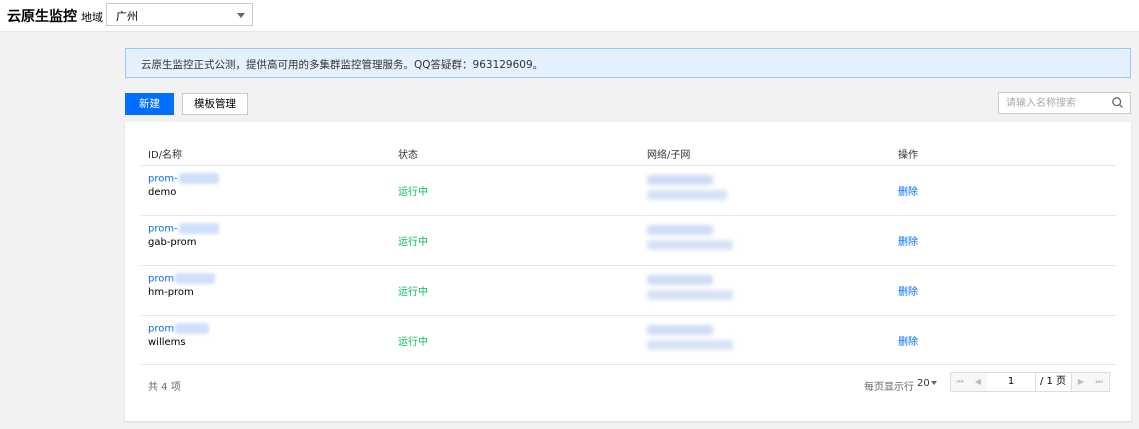  Describe the element at coordinates (165, 155) in the screenshot. I see `column-header-id-name: ID/名称` at that location.